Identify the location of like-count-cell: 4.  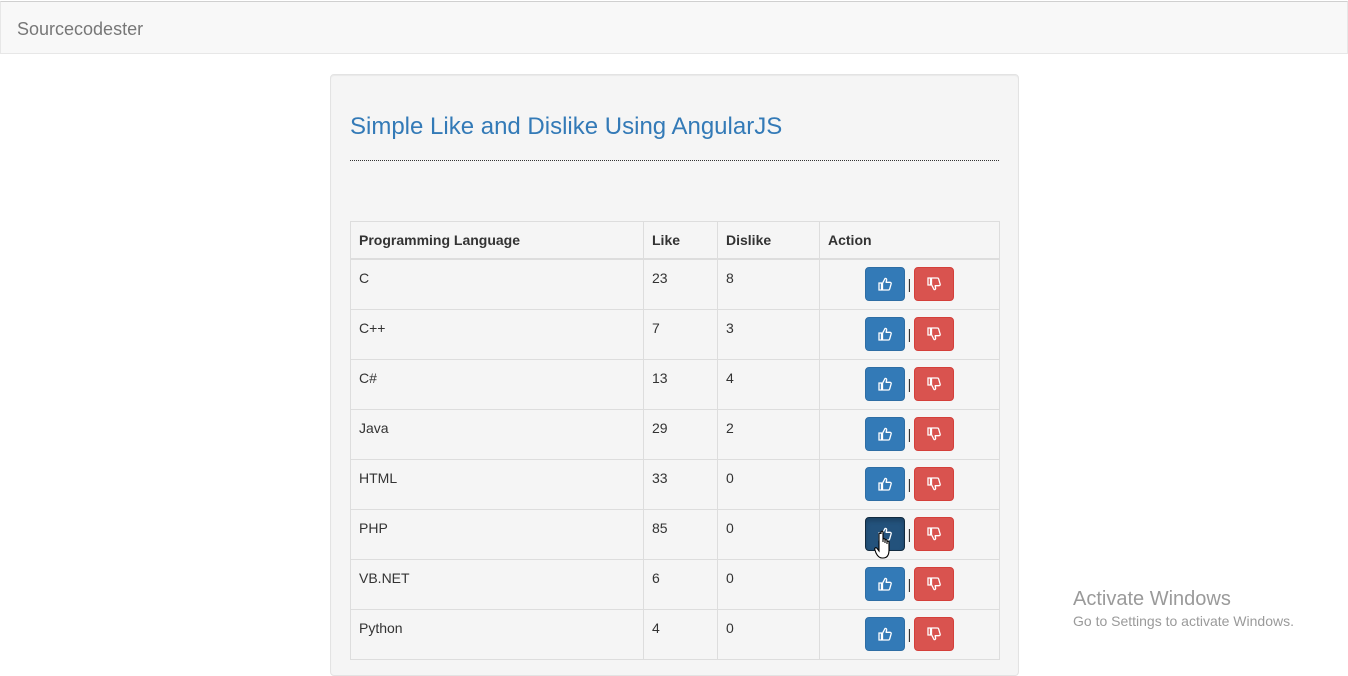
(680, 634).